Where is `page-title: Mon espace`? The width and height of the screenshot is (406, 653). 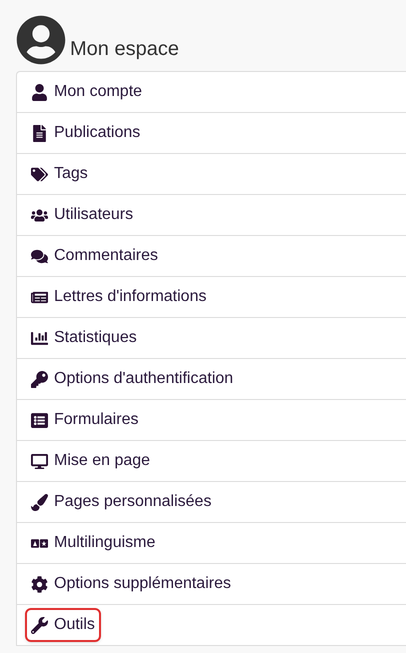 page-title: Mon espace is located at coordinates (124, 49).